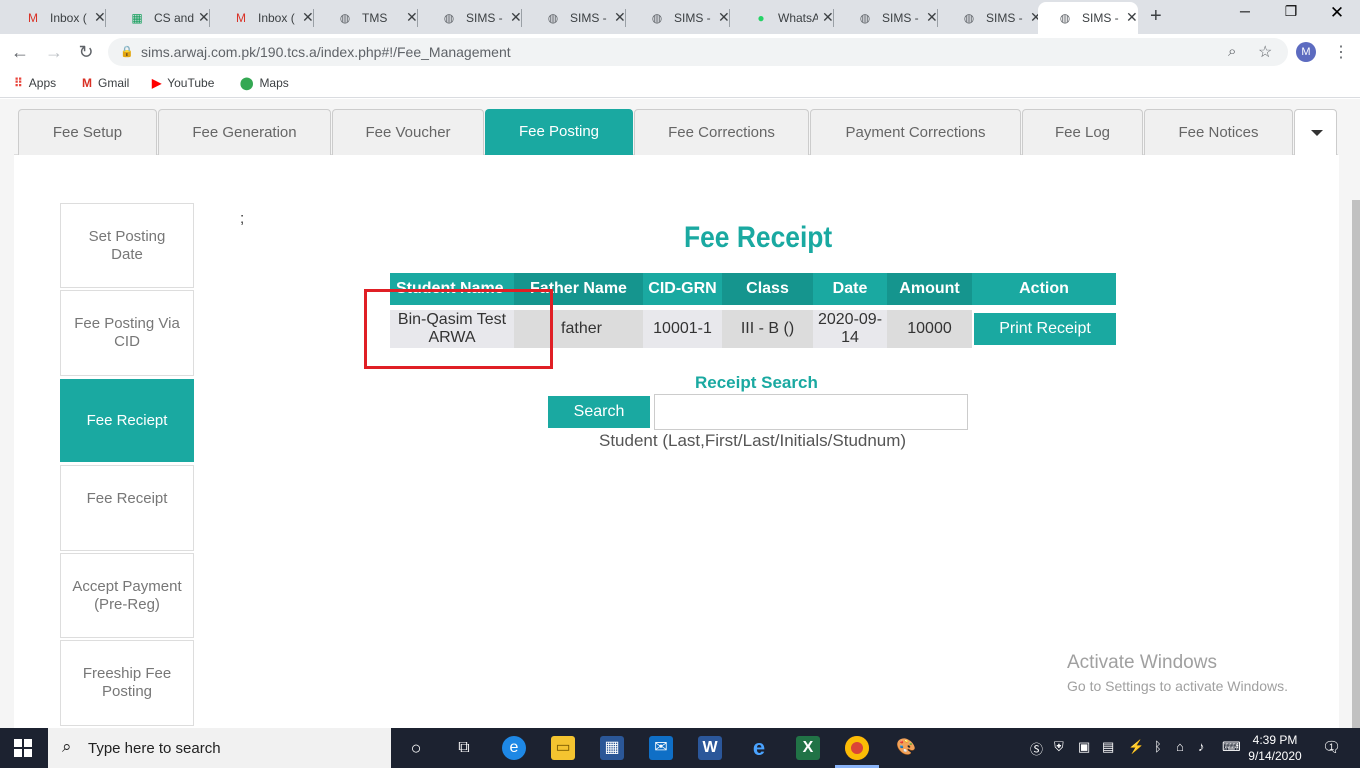  What do you see at coordinates (1180, 746) in the screenshot?
I see `wifi-icon: ⌂` at bounding box center [1180, 746].